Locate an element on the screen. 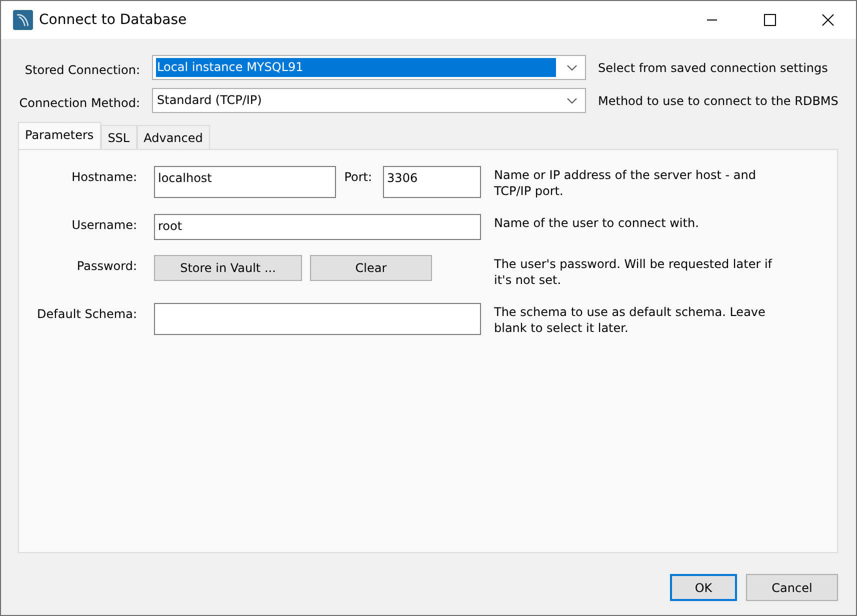 This screenshot has width=857, height=616. field-label: Default Schema: is located at coordinates (86, 314).